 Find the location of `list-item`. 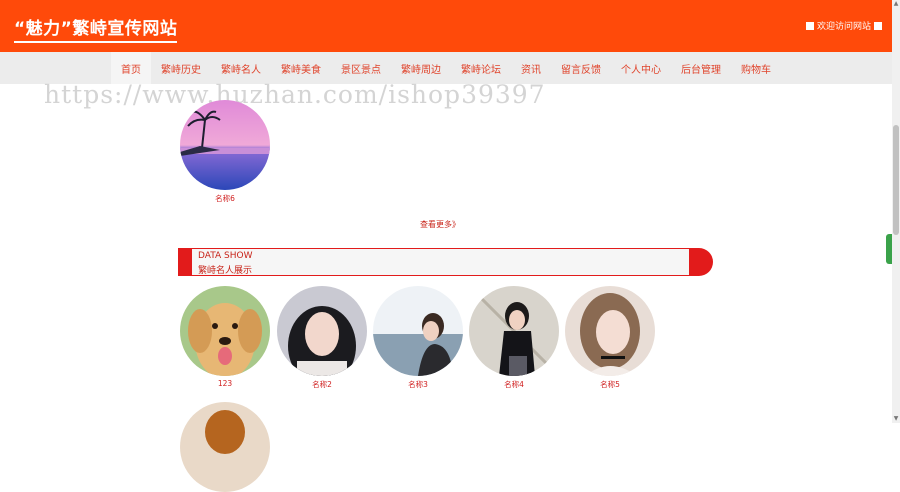

list-item is located at coordinates (225, 447).